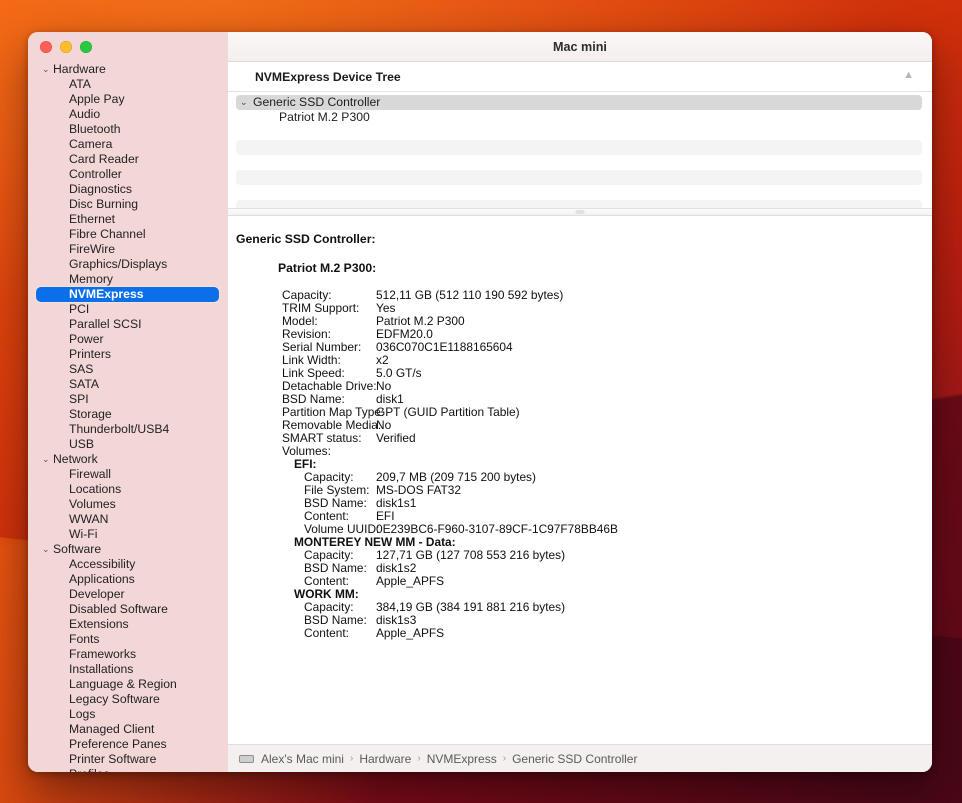 The image size is (962, 803). Describe the element at coordinates (574, 759) in the screenshot. I see `breadcrumb-item: Generic SSD Controller` at that location.